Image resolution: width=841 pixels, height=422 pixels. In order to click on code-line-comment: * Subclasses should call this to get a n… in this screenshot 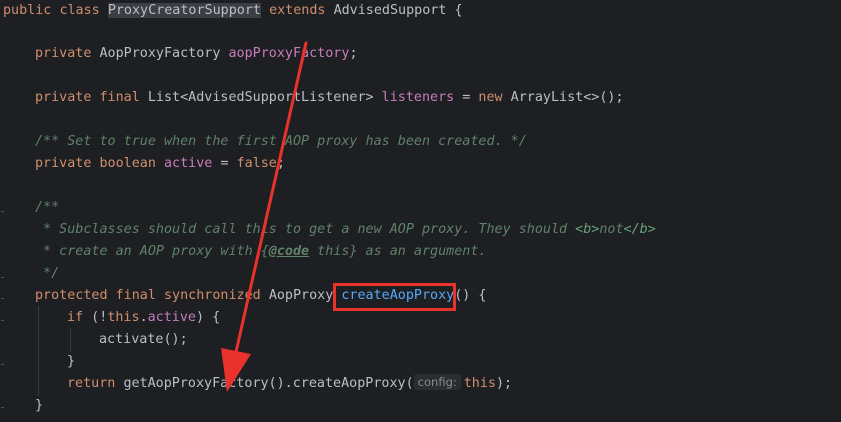, I will do `click(345, 230)`.